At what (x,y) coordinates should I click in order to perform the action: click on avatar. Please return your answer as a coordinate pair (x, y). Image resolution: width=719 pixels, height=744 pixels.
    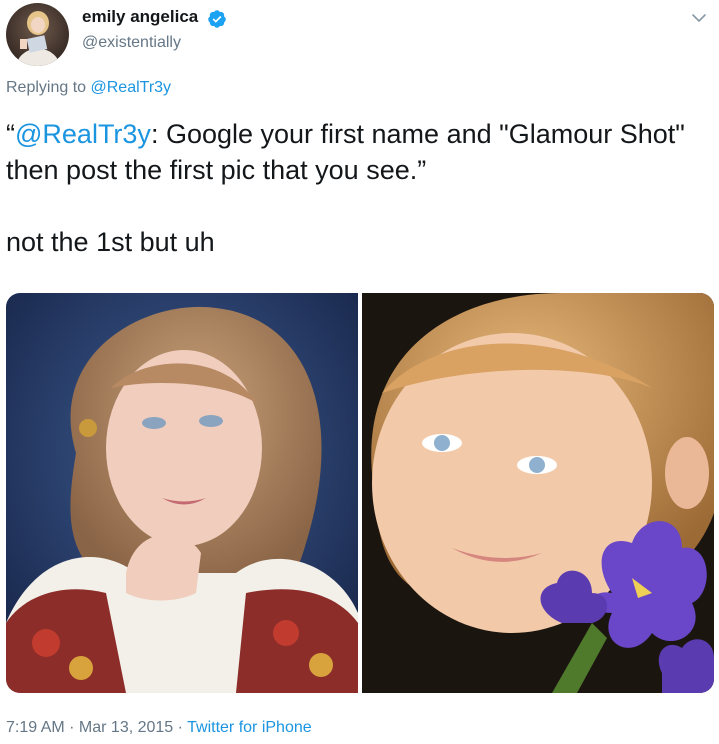
    Looking at the image, I should click on (37, 34).